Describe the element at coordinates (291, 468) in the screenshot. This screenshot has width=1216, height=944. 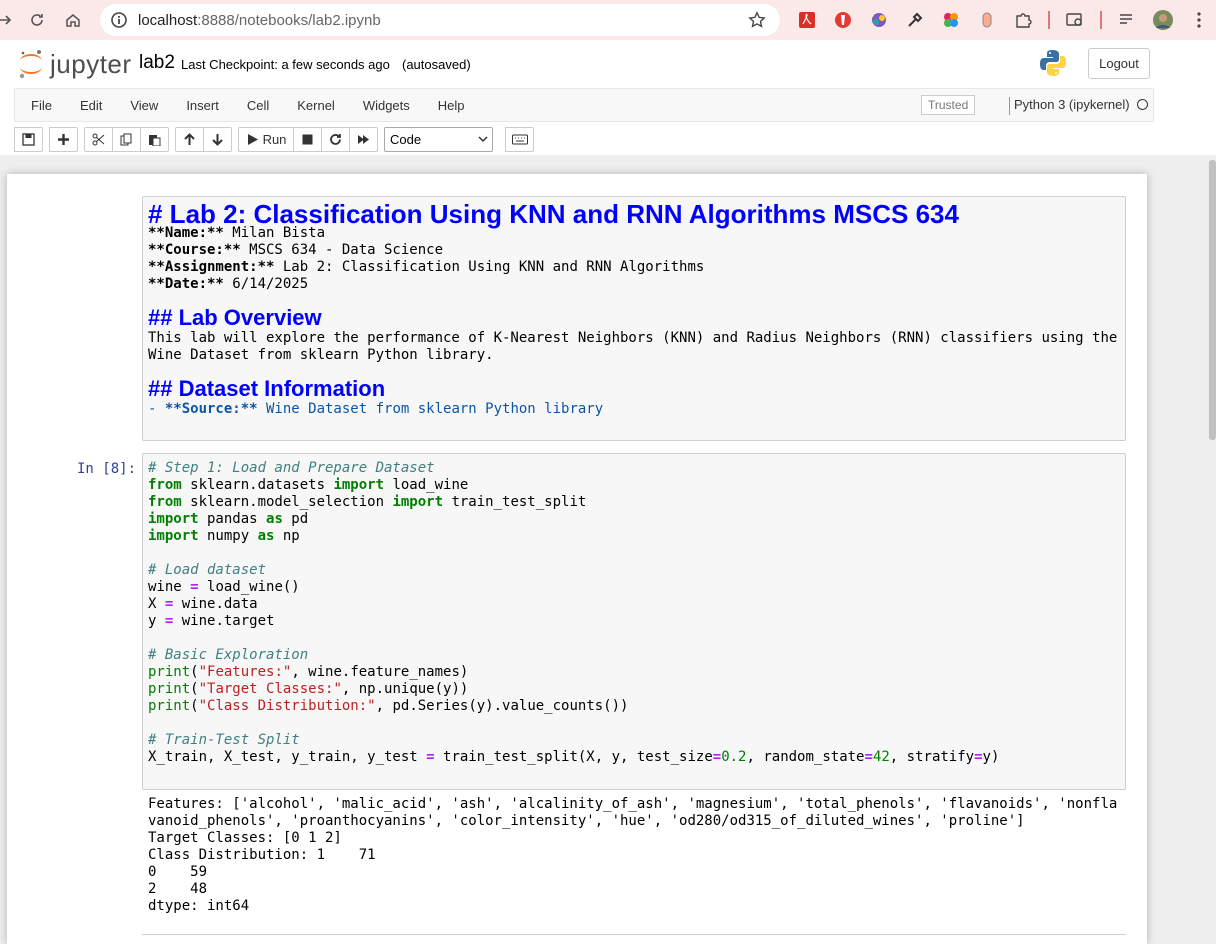
I see `code-comment: # Step 1: Load and Prepare Dataset` at that location.